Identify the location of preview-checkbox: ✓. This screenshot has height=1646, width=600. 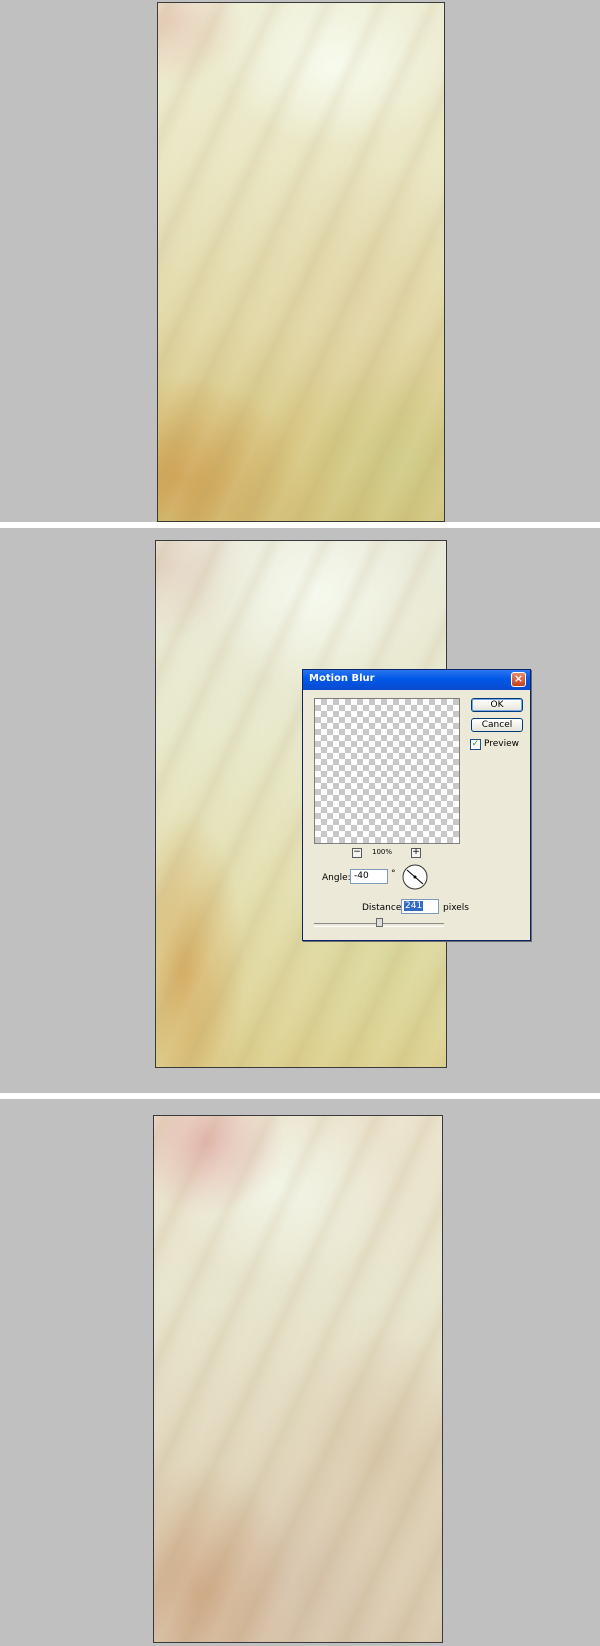
(475, 744).